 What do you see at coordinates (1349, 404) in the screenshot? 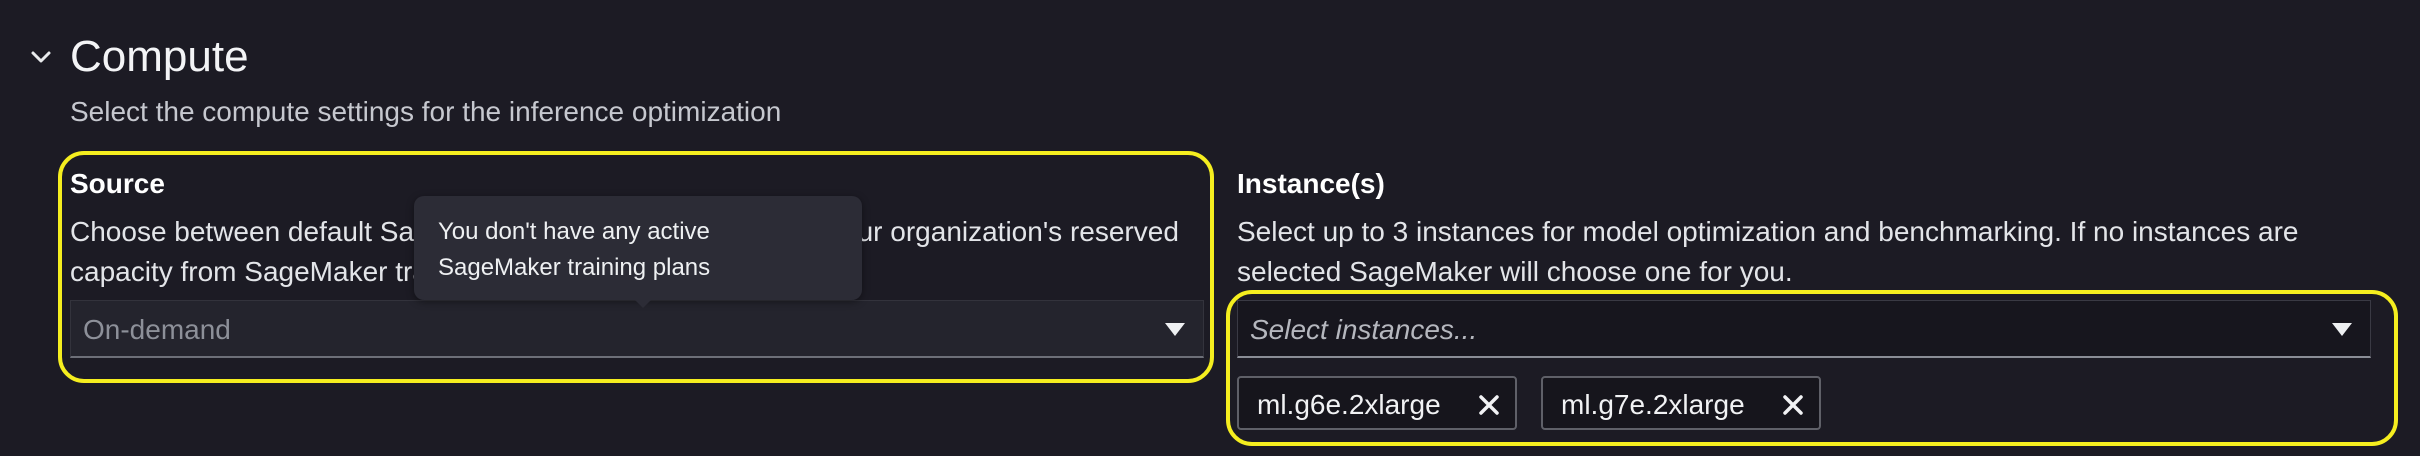
I see `instance-token-label: ml.g6e.2xlarge` at bounding box center [1349, 404].